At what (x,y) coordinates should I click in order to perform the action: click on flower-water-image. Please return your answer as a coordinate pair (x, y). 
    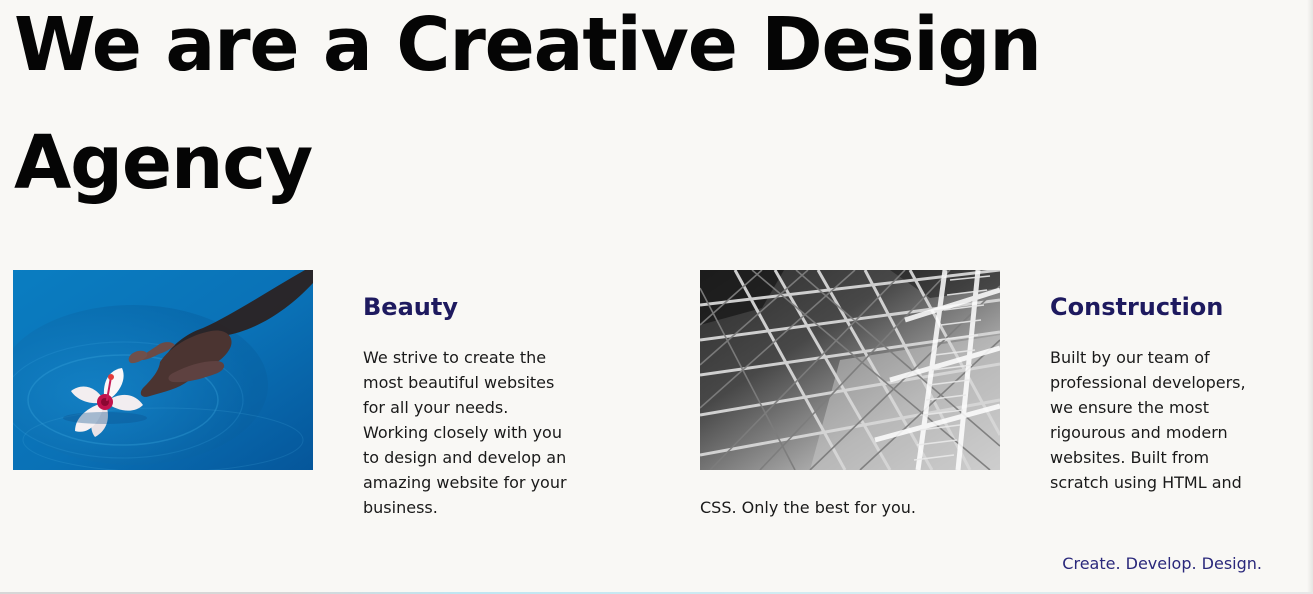
    Looking at the image, I should click on (163, 370).